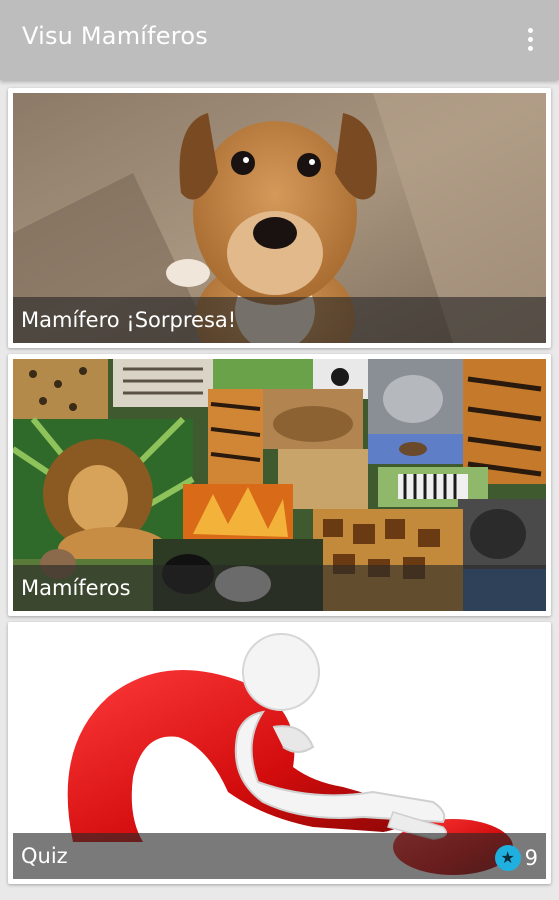 The width and height of the screenshot is (559, 900). I want to click on more-vert-icon, so click(530, 39).